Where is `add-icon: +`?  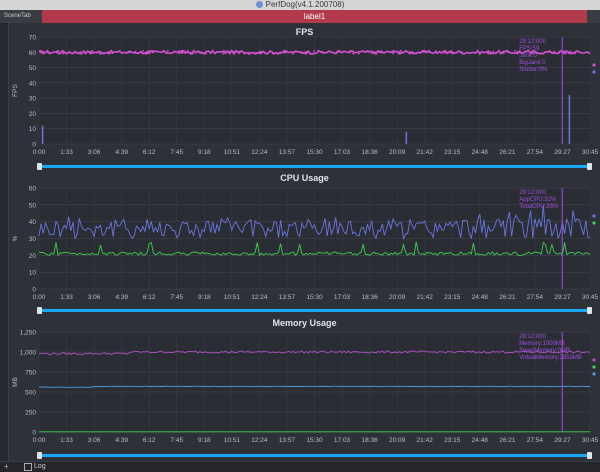
add-icon: + is located at coordinates (6, 467).